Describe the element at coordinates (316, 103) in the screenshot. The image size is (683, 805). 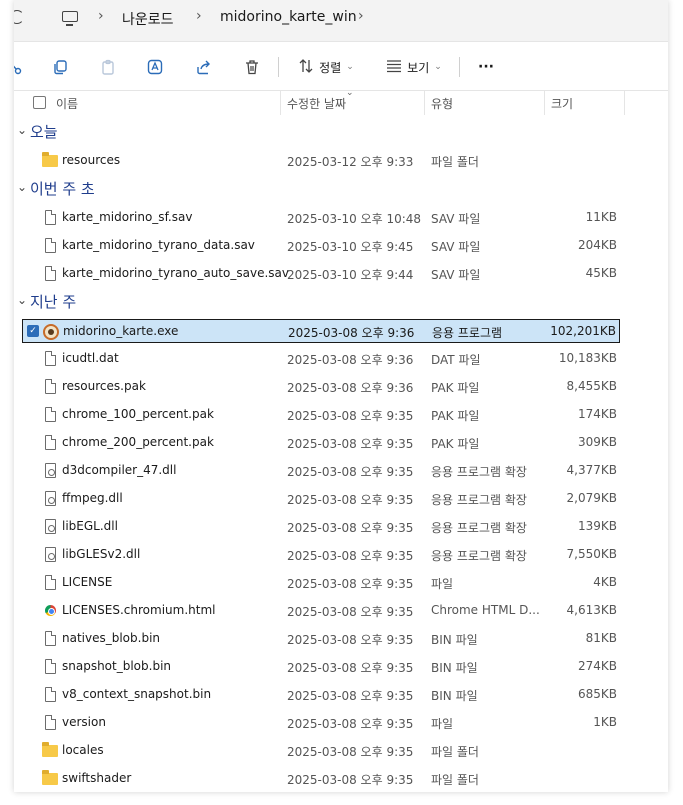
I see `column-date-modified: 수정한 날짜` at that location.